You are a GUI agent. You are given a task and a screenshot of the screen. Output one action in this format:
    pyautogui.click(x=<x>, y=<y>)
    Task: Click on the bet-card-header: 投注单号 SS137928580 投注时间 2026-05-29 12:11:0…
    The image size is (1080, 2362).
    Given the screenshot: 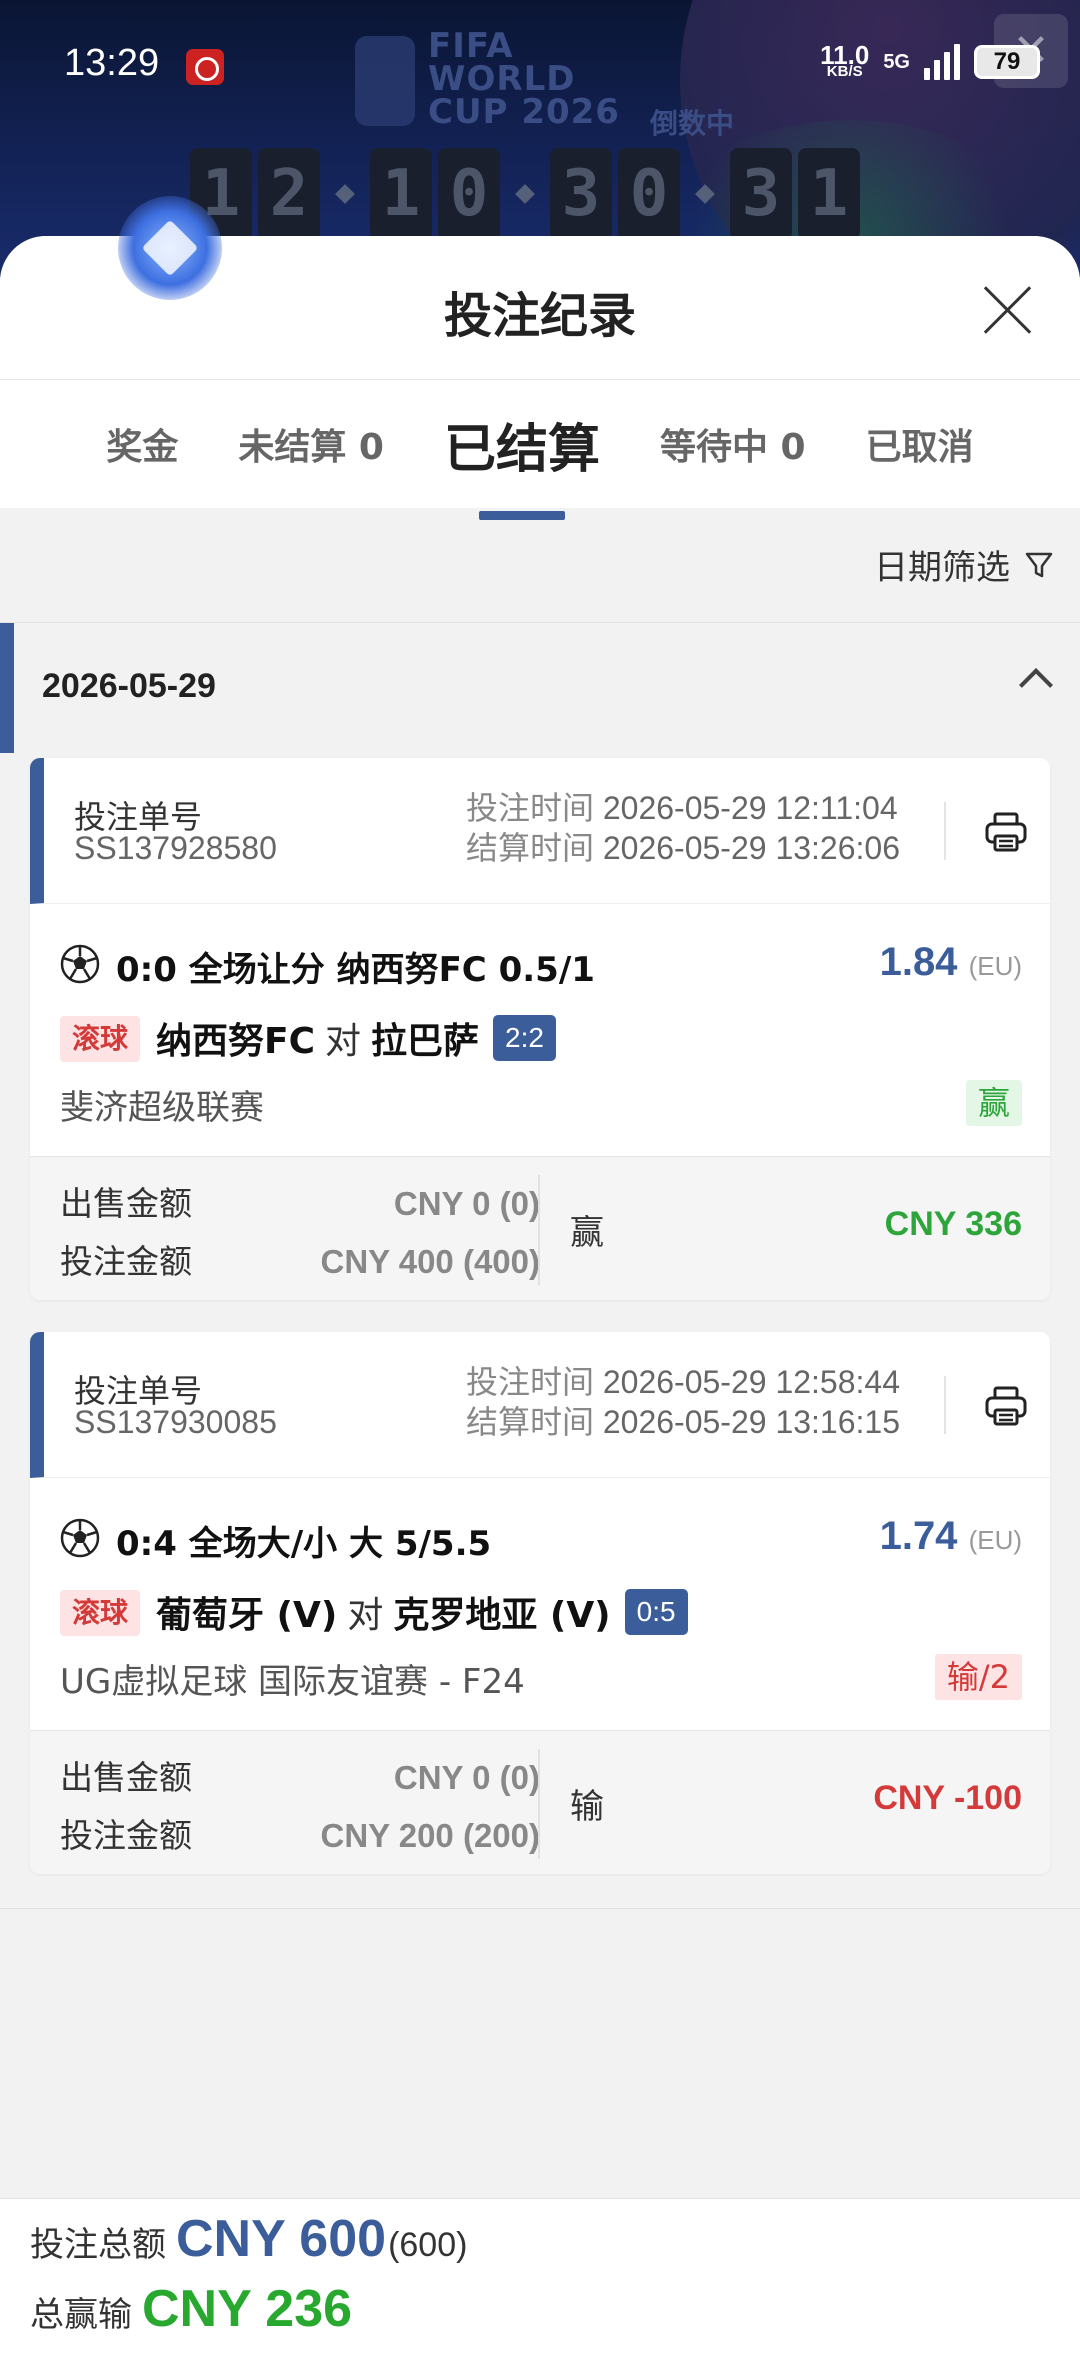 What is the action you would take?
    pyautogui.click(x=540, y=831)
    